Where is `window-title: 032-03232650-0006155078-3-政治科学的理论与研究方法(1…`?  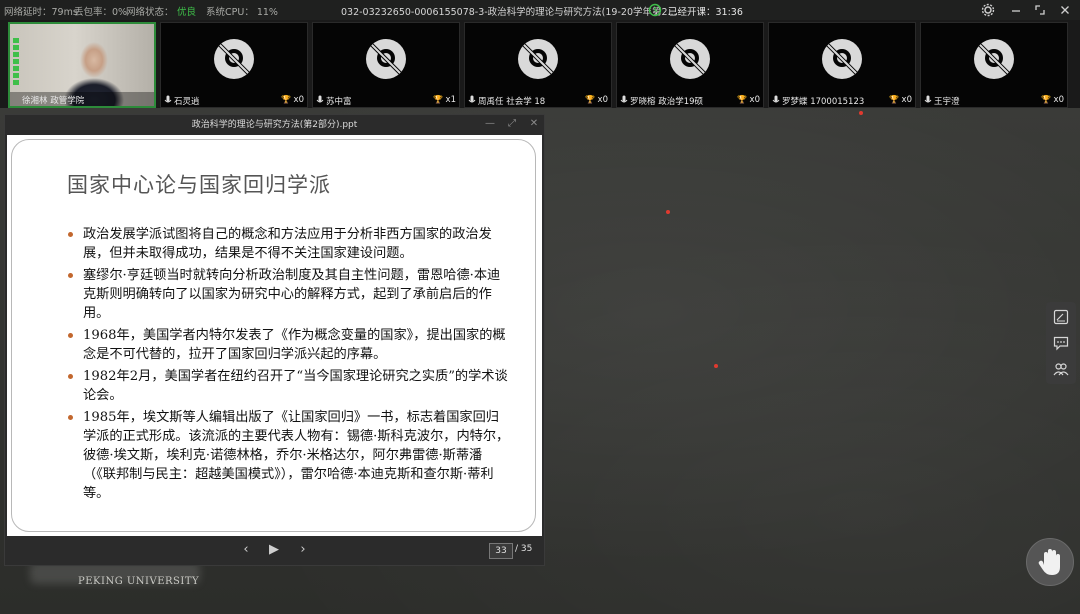
window-title: 032-03232650-0006155078-3-政治科学的理论与研究方法(1… is located at coordinates (509, 12).